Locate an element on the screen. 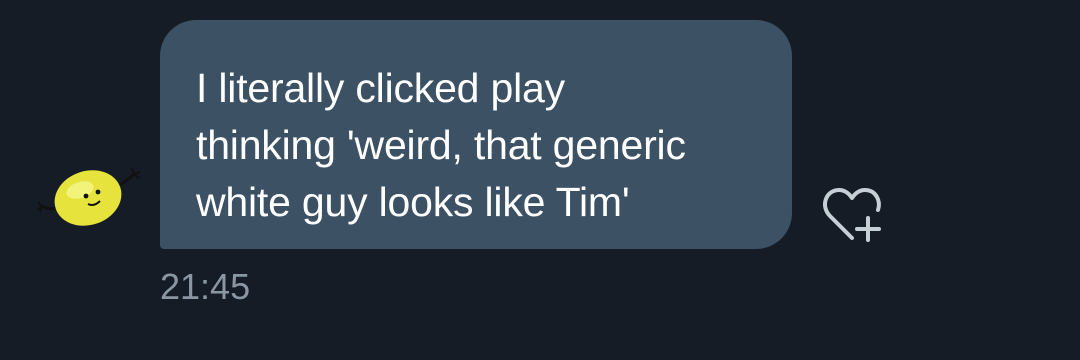 This screenshot has height=360, width=1080. react-button is located at coordinates (854, 216).